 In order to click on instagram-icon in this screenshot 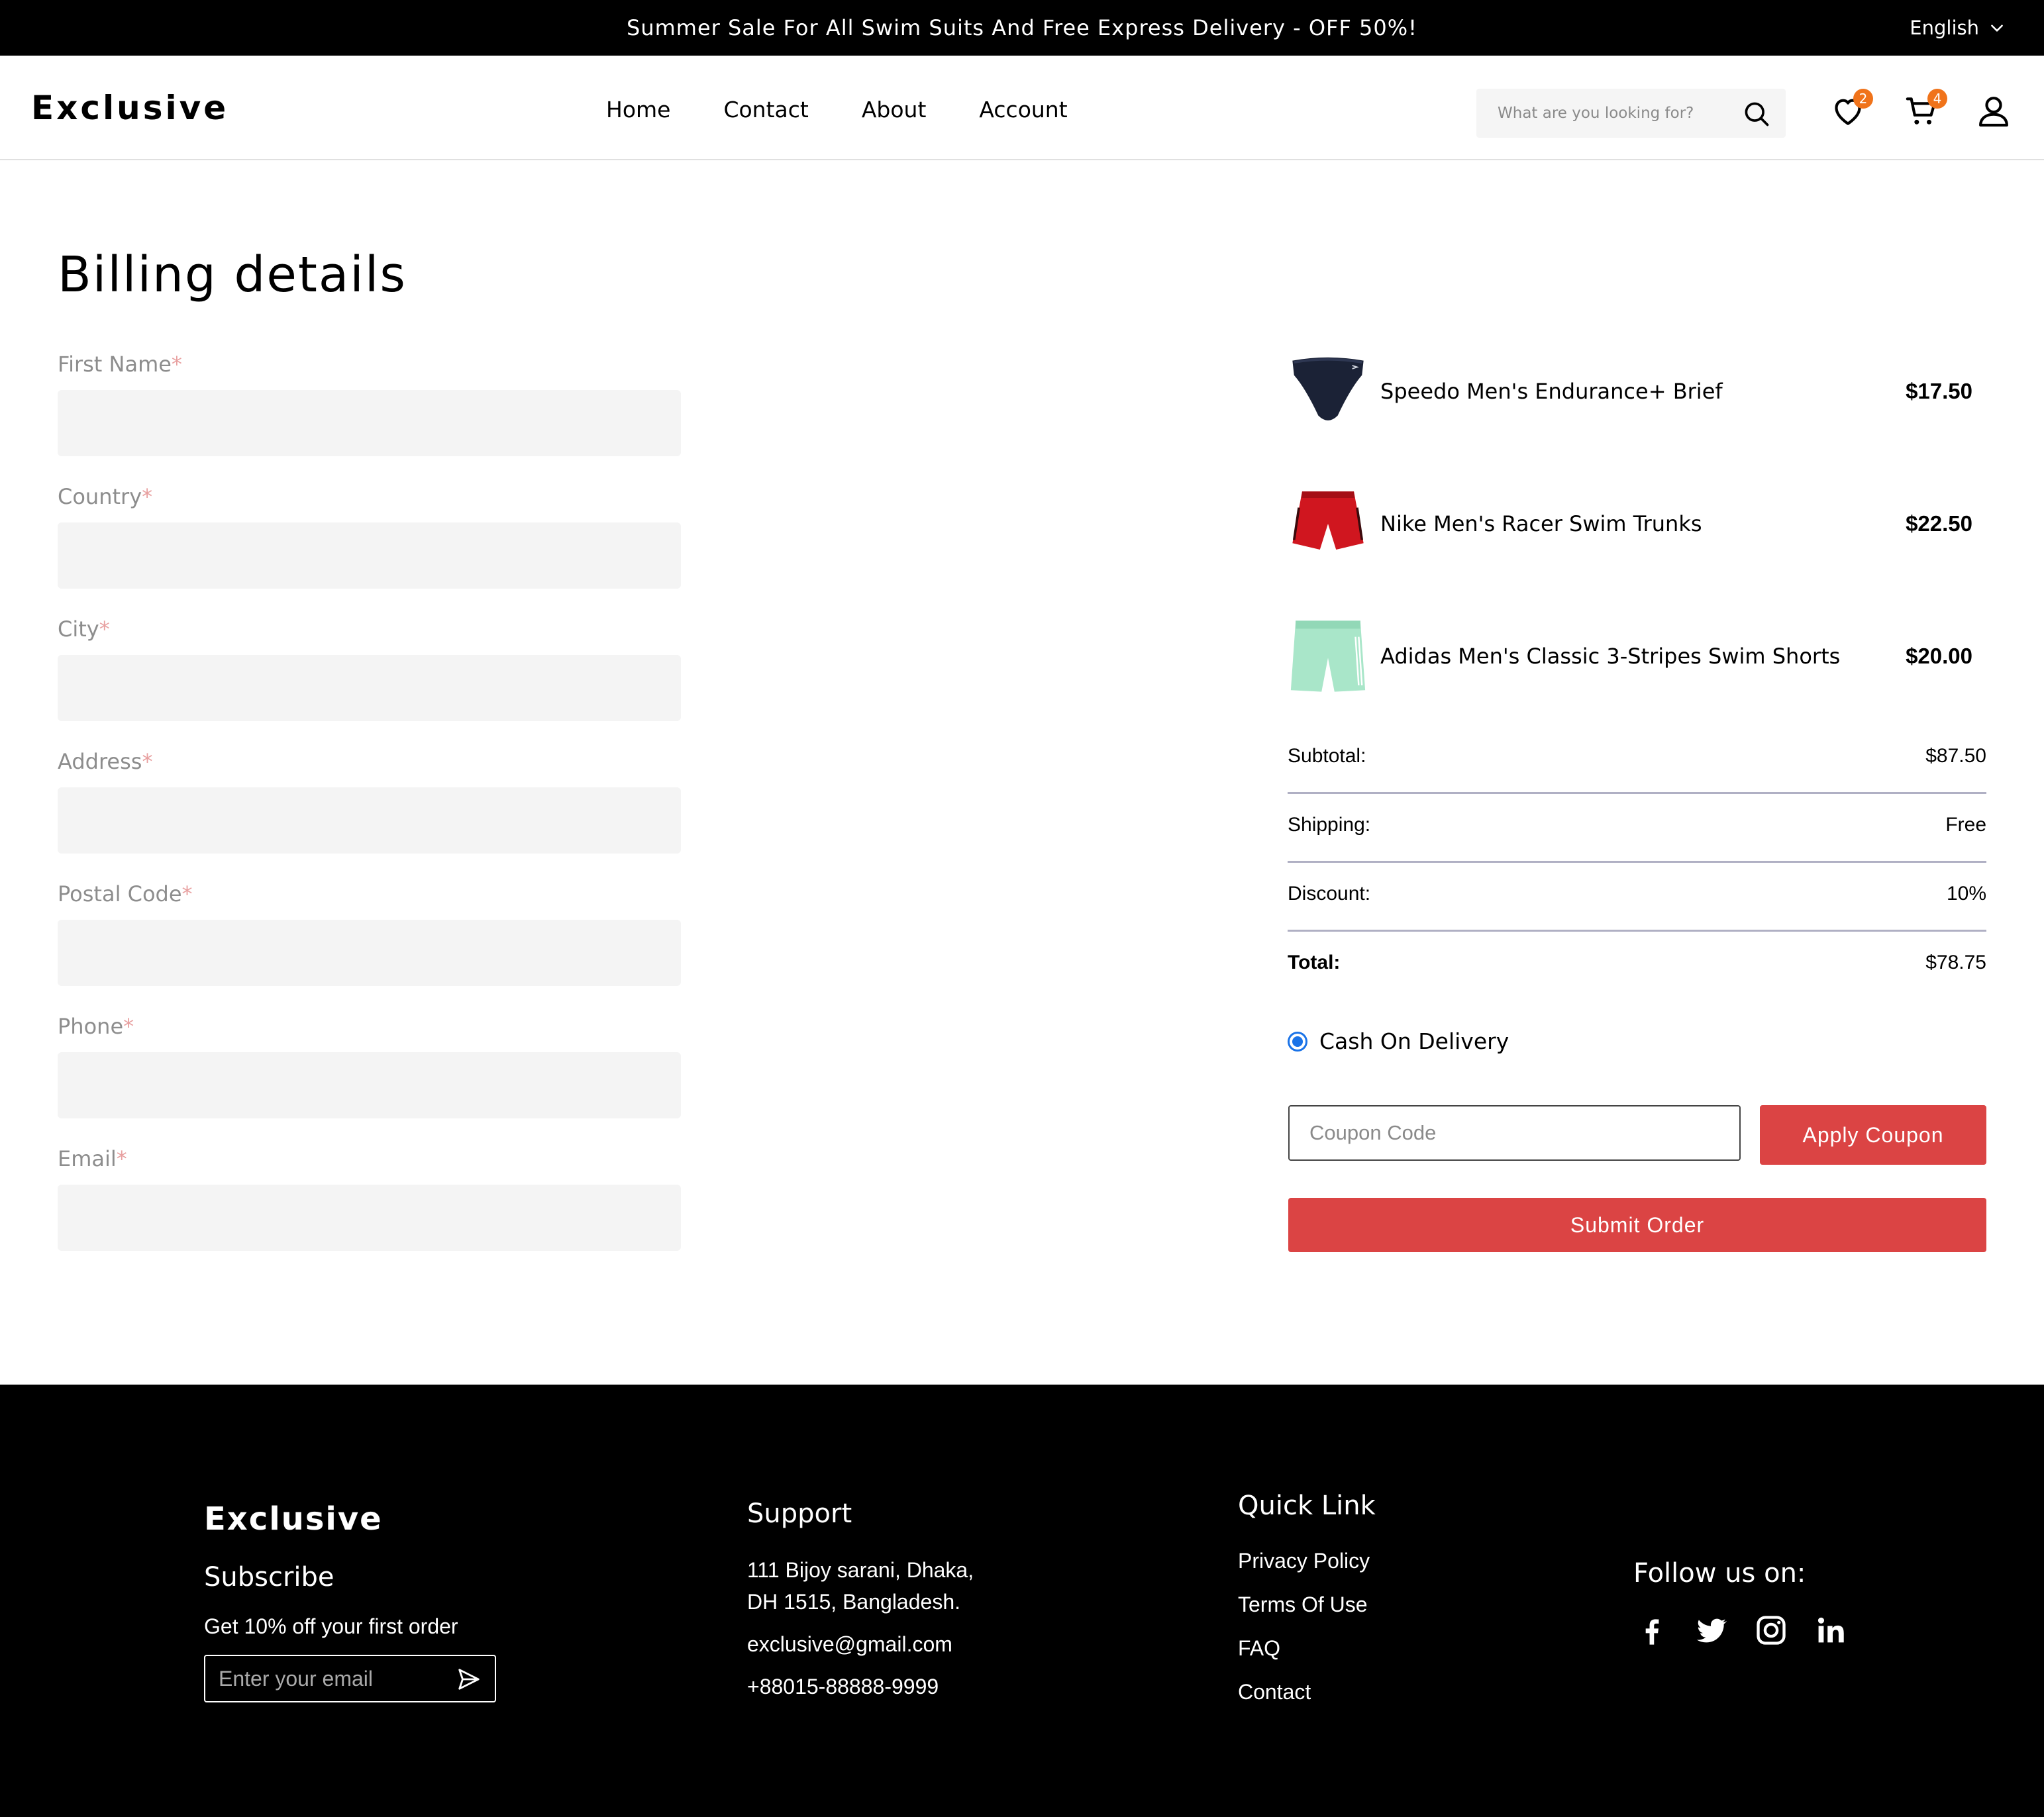, I will do `click(1771, 1630)`.